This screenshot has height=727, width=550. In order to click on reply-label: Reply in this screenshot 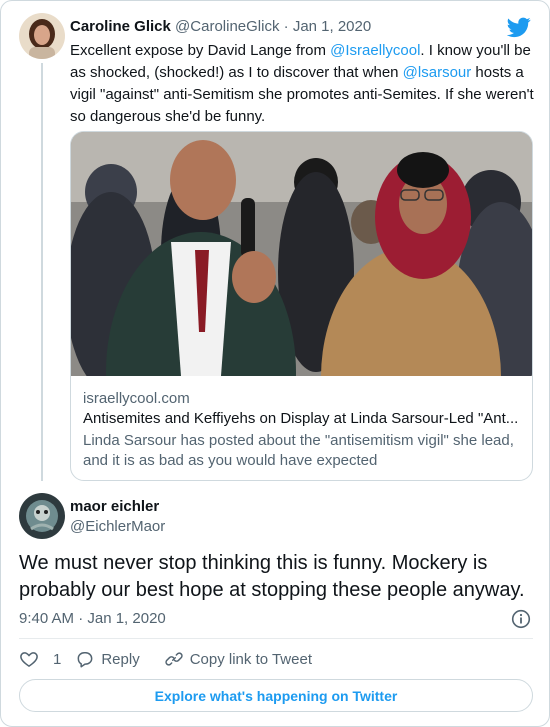, I will do `click(120, 659)`.